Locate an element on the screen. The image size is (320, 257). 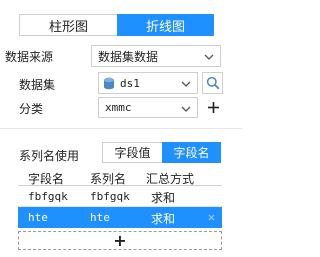
database-icon is located at coordinates (109, 83).